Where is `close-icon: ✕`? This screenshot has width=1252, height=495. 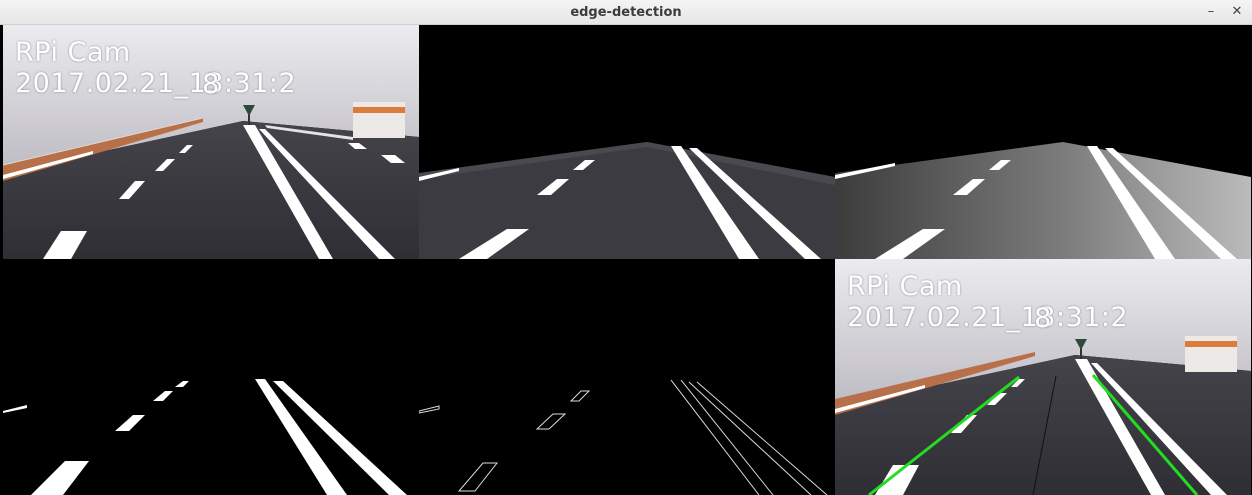
close-icon: ✕ is located at coordinates (1237, 12).